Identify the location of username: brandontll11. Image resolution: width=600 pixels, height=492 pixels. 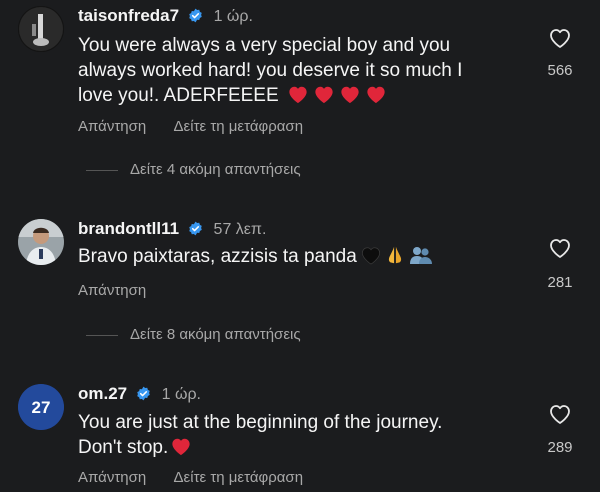
(128, 228).